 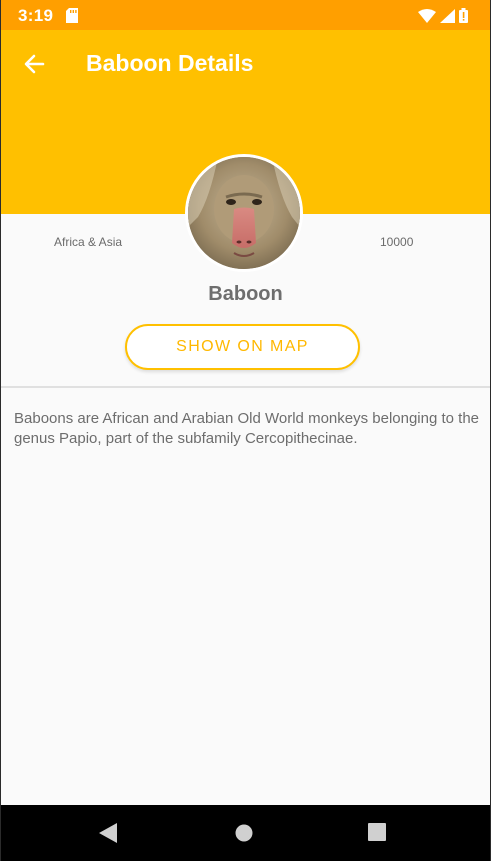 I want to click on show-on-map-button: SHOW ON MAP, so click(x=242, y=347).